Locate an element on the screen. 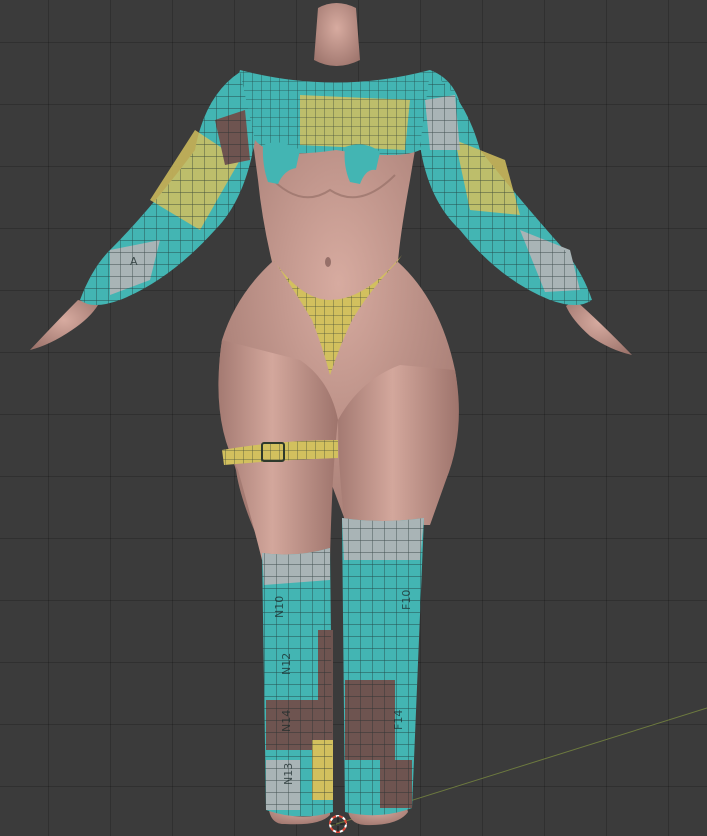 The height and width of the screenshot is (836, 707). uv-label: N12 is located at coordinates (286, 664).